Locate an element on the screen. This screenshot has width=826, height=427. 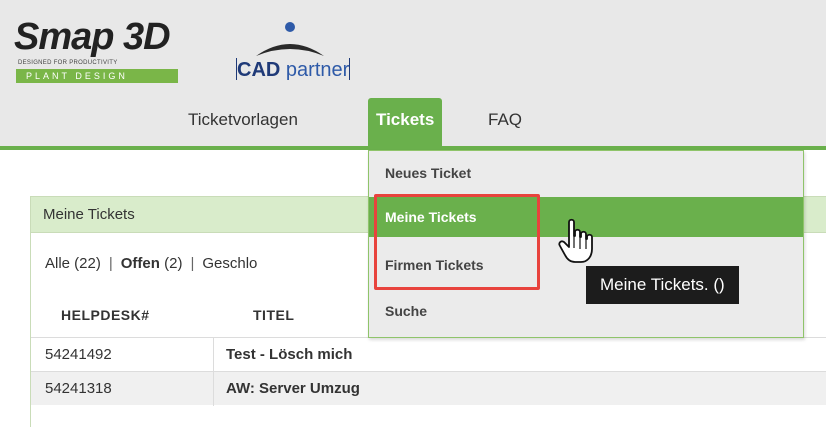
nav-ticketvorlagen: Ticketvorlagen is located at coordinates (243, 122).